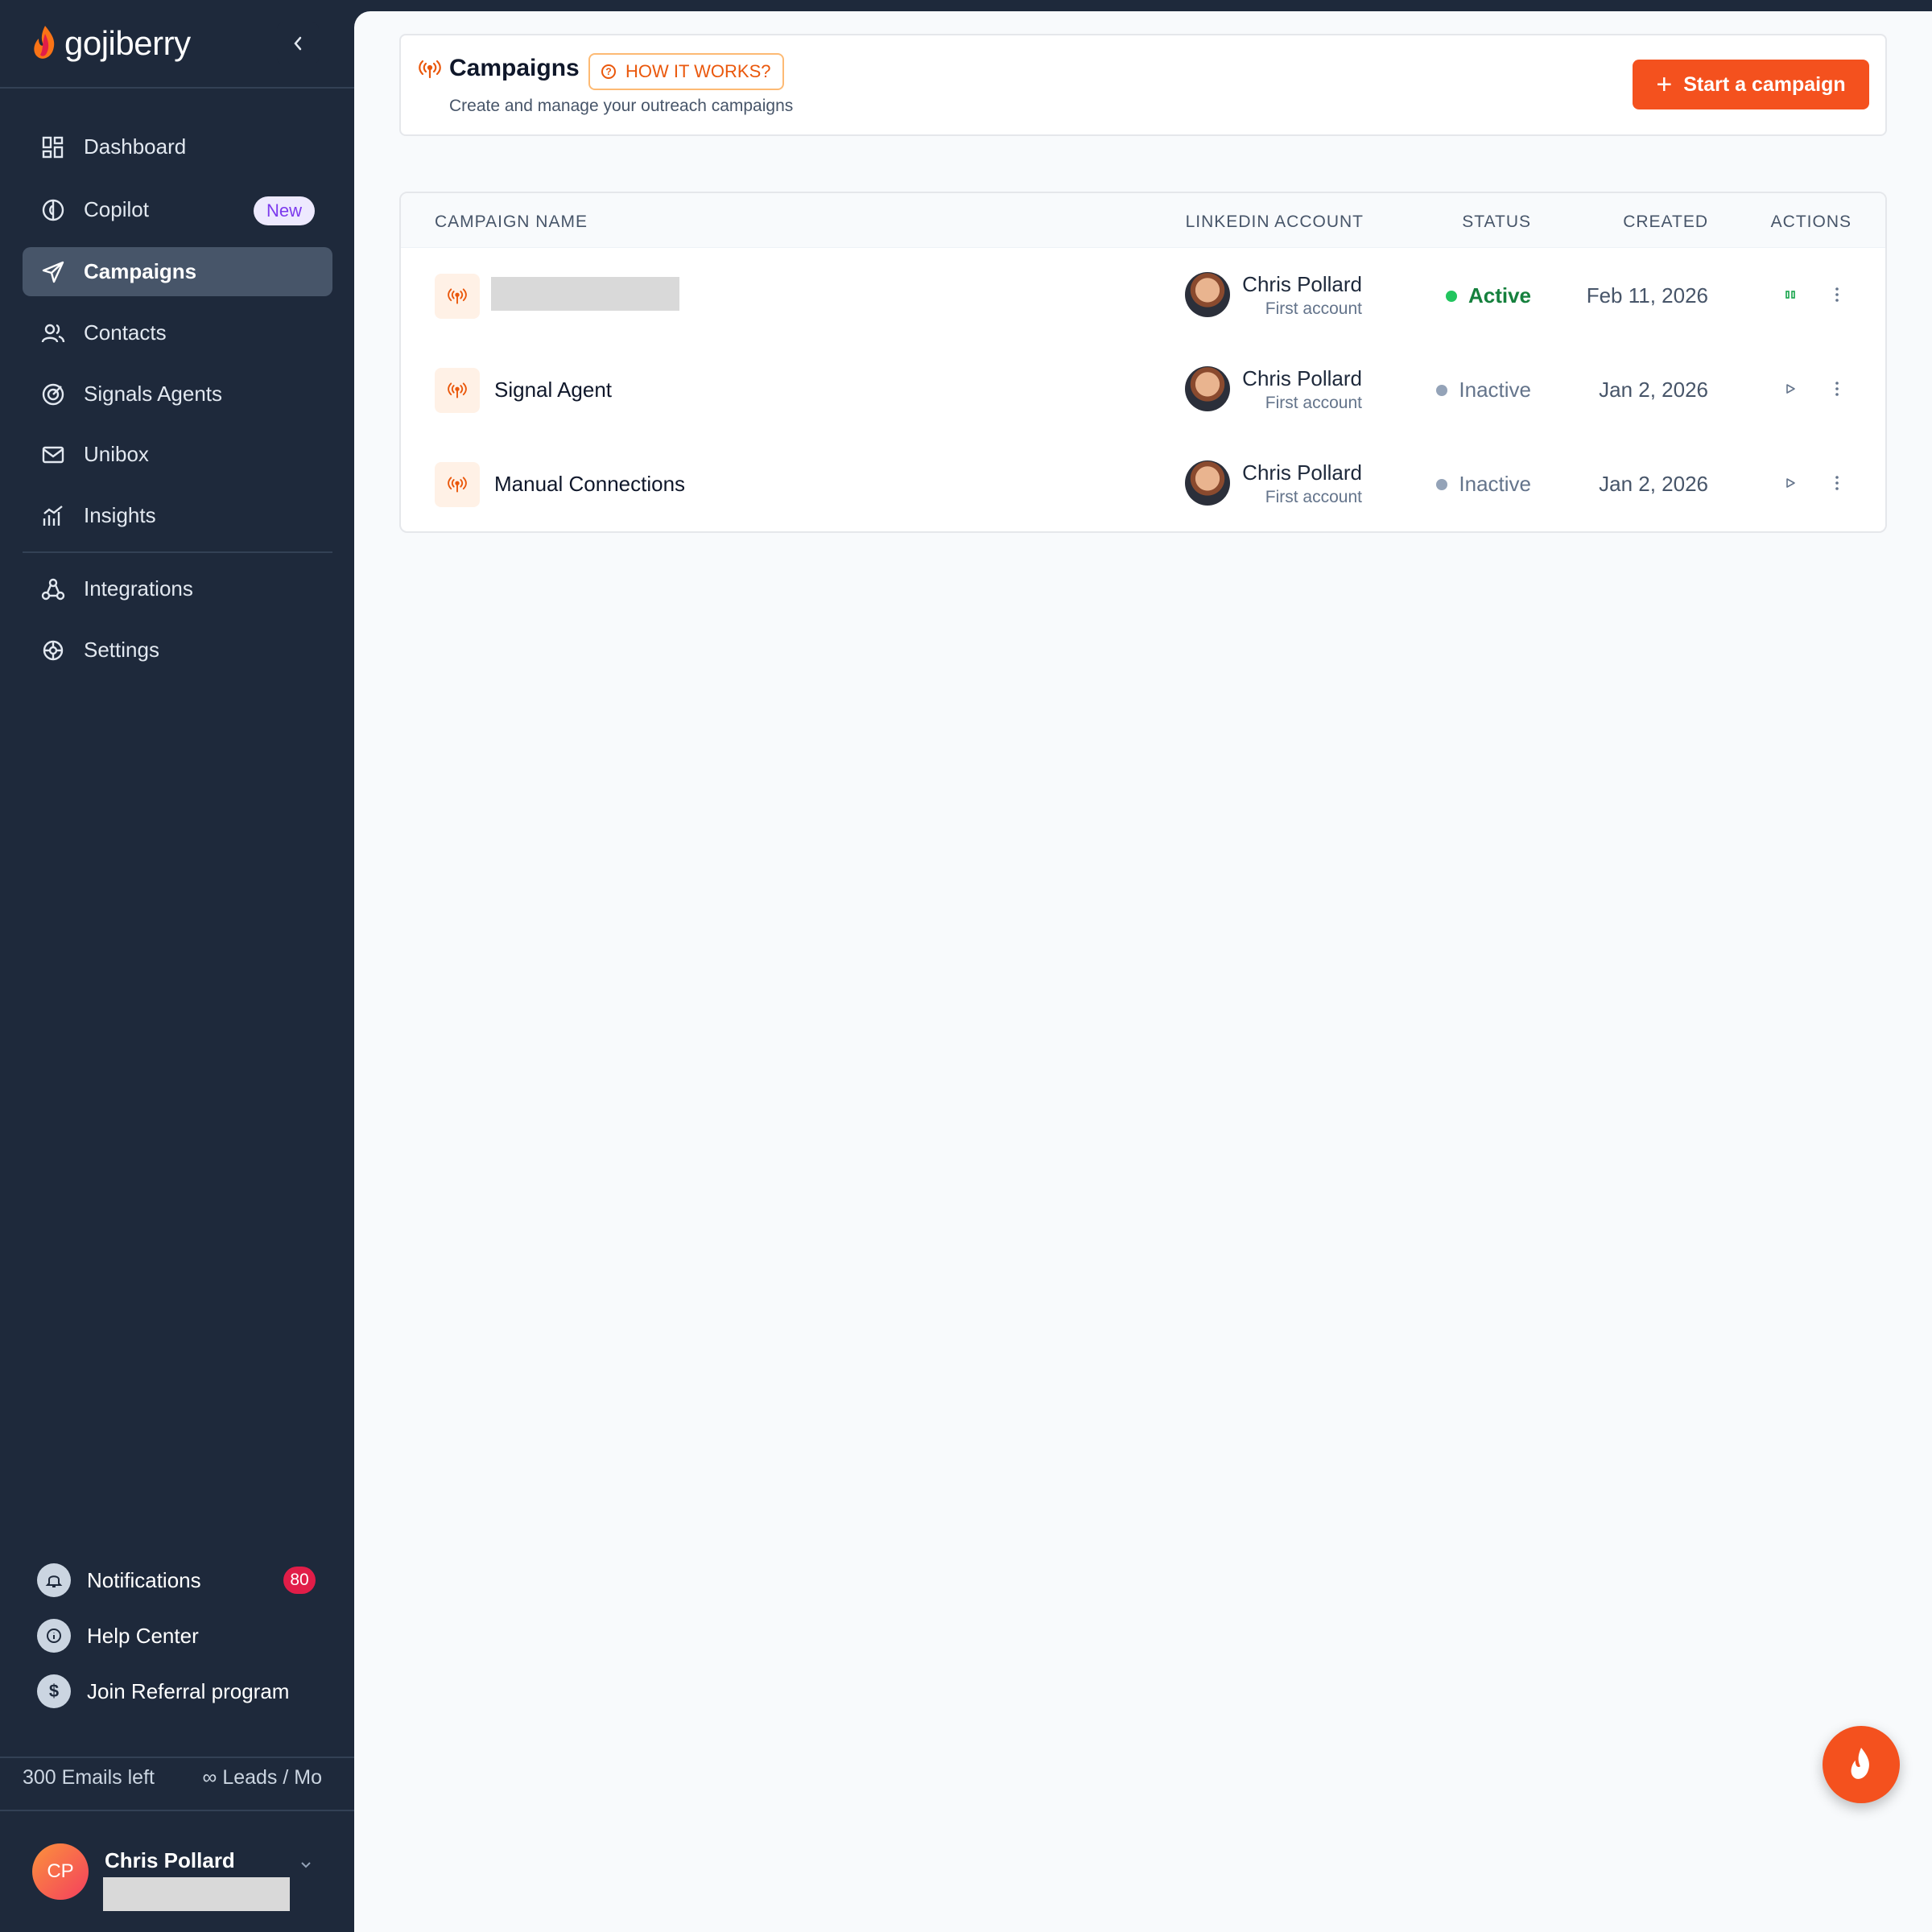  Describe the element at coordinates (514, 68) in the screenshot. I see `page-title: Campaigns` at that location.